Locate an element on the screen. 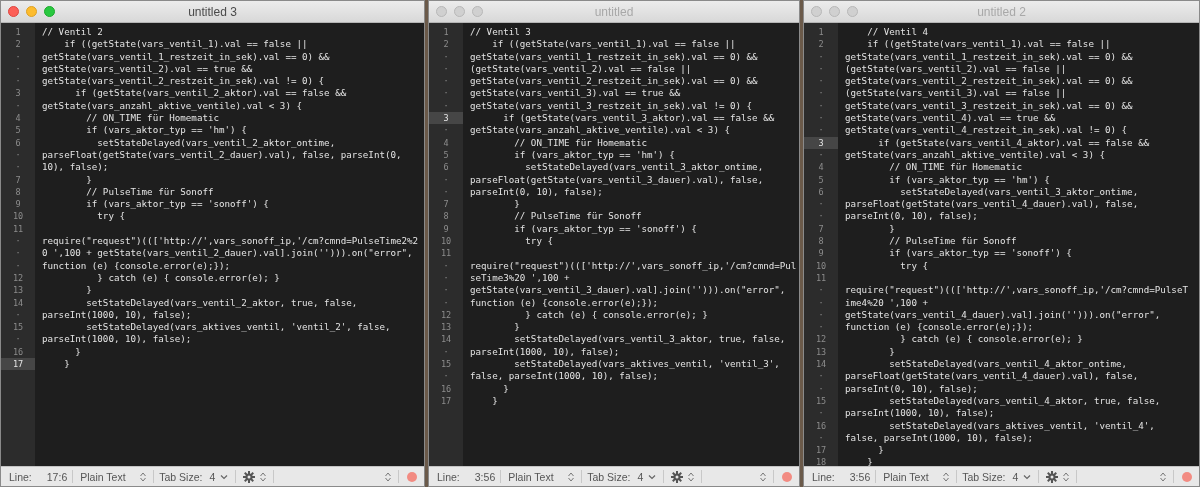 The width and height of the screenshot is (1200, 487). code-line: setStateDelayed(vars_aktives_ventil, 'ventil_4', is located at coordinates (1021, 425).